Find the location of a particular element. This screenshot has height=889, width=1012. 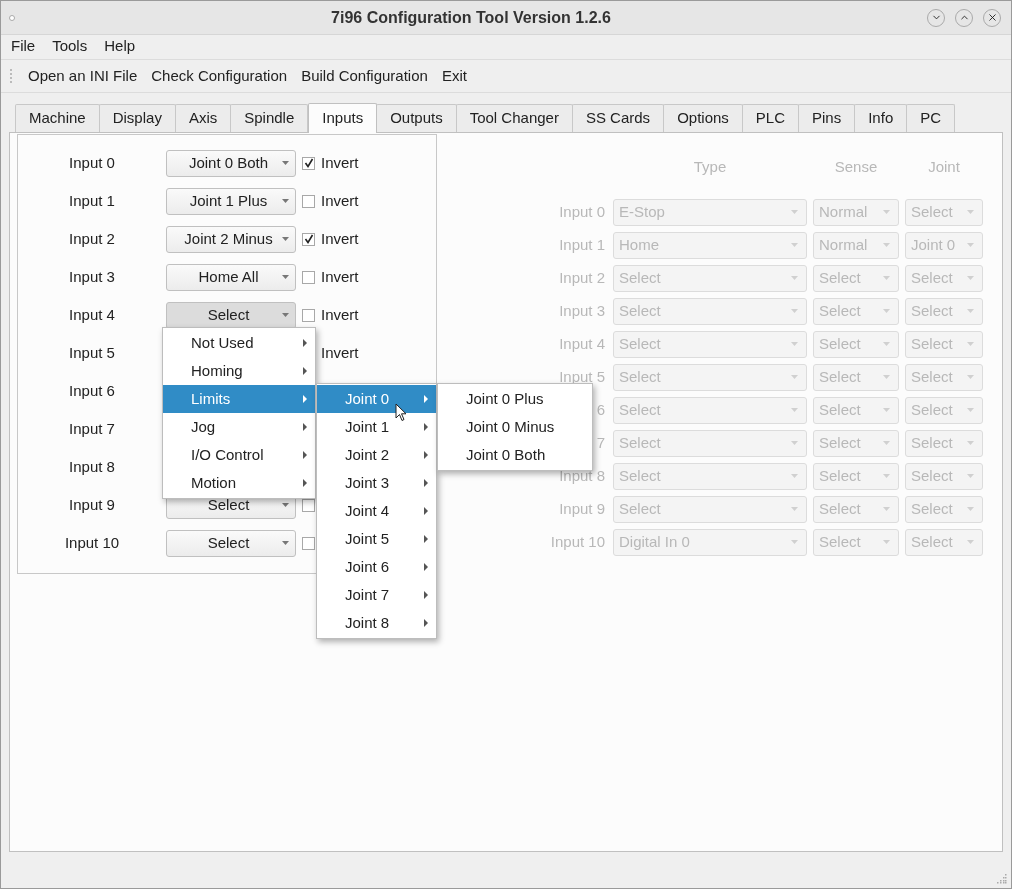

toolbar-button: Open an INI File is located at coordinates (83, 76).